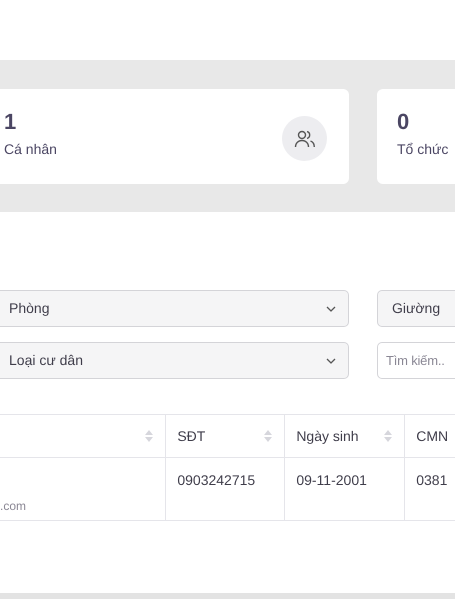 This screenshot has height=599, width=455. What do you see at coordinates (191, 436) in the screenshot?
I see `column-header: SĐT` at bounding box center [191, 436].